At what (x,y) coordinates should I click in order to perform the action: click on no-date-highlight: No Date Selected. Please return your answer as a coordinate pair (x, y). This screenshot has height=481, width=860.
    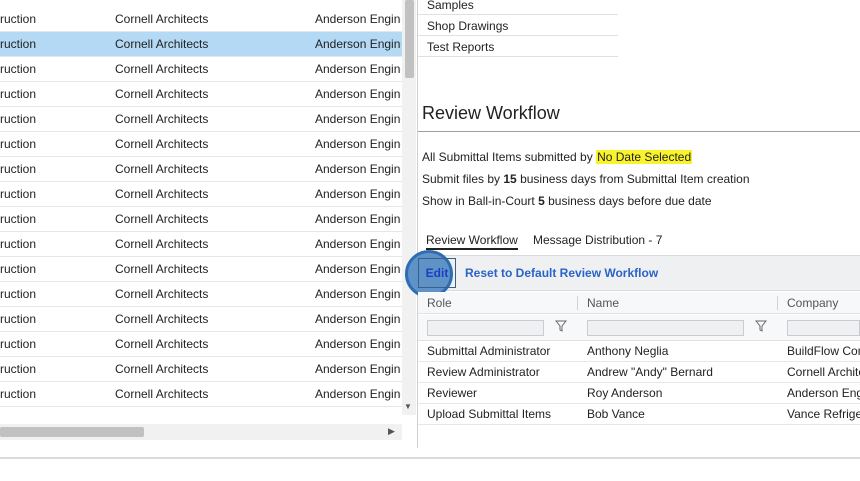
    Looking at the image, I should click on (644, 157).